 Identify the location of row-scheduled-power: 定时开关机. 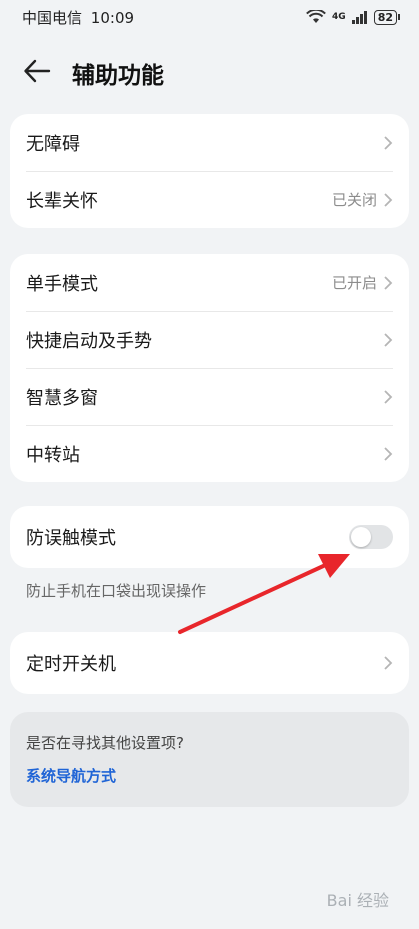
(209, 663).